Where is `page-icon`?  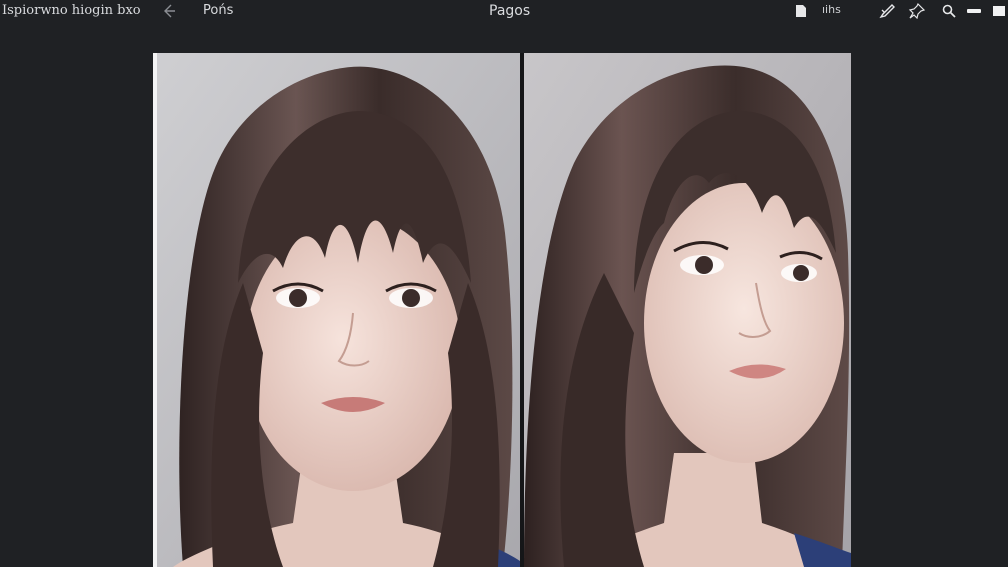 page-icon is located at coordinates (801, 11).